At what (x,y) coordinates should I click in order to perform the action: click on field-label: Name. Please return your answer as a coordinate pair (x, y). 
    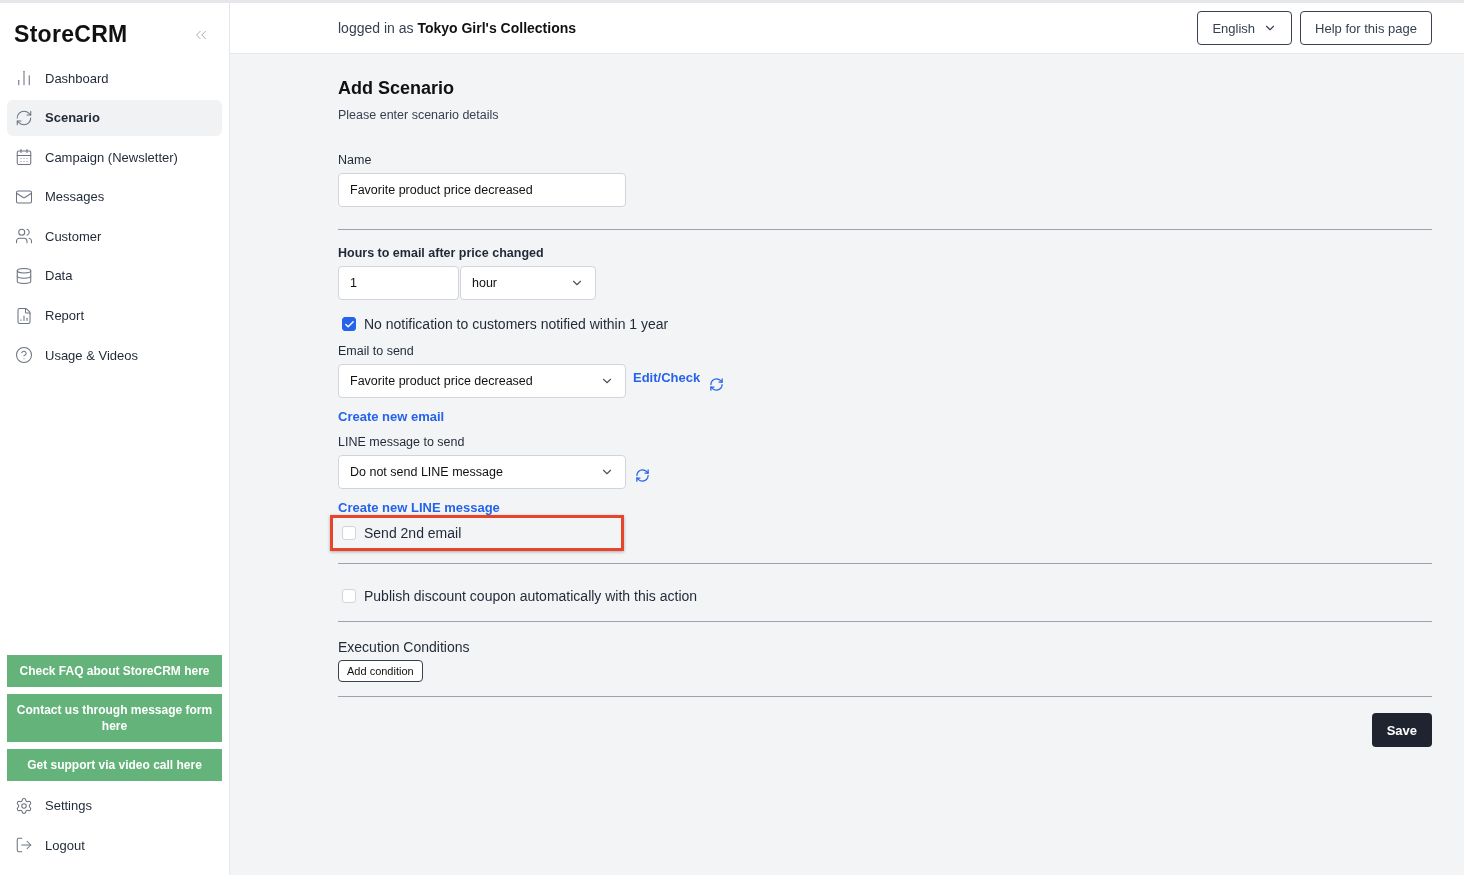
    Looking at the image, I should click on (355, 160).